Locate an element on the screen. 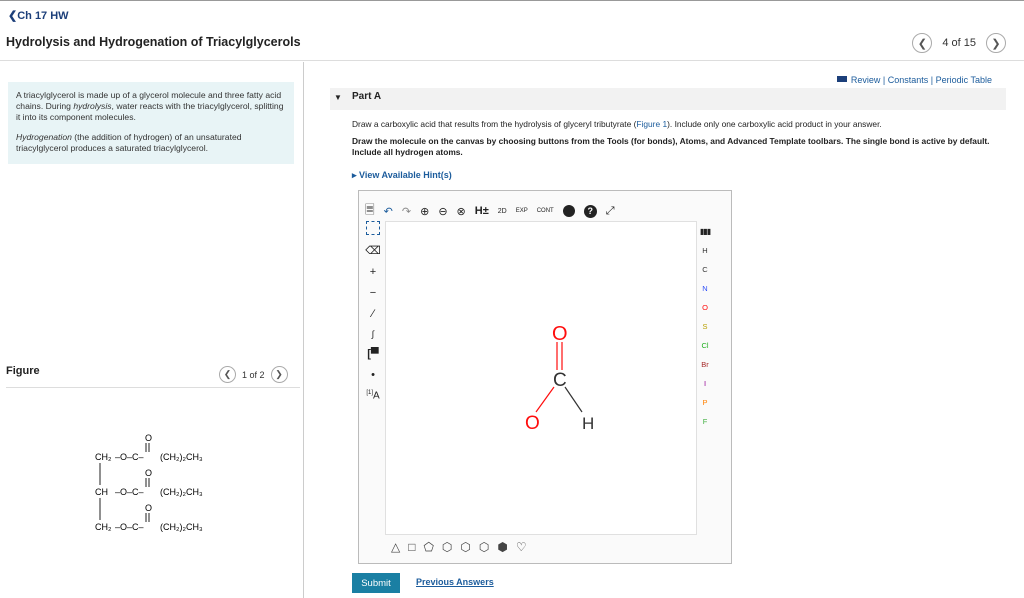 This screenshot has width=1024, height=598. octagon-template-icon: ⬡ is located at coordinates (484, 547).